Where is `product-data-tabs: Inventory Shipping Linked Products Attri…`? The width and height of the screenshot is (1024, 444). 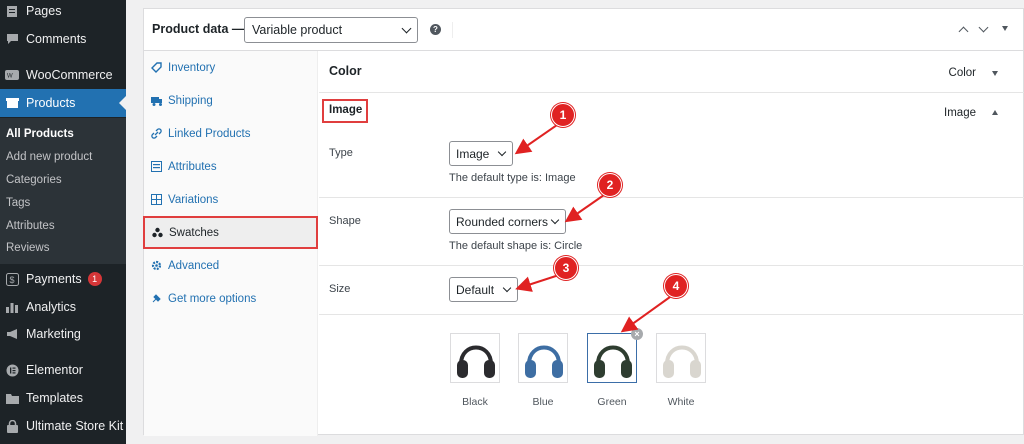
product-data-tabs: Inventory Shipping Linked Products Attri… is located at coordinates (230, 243).